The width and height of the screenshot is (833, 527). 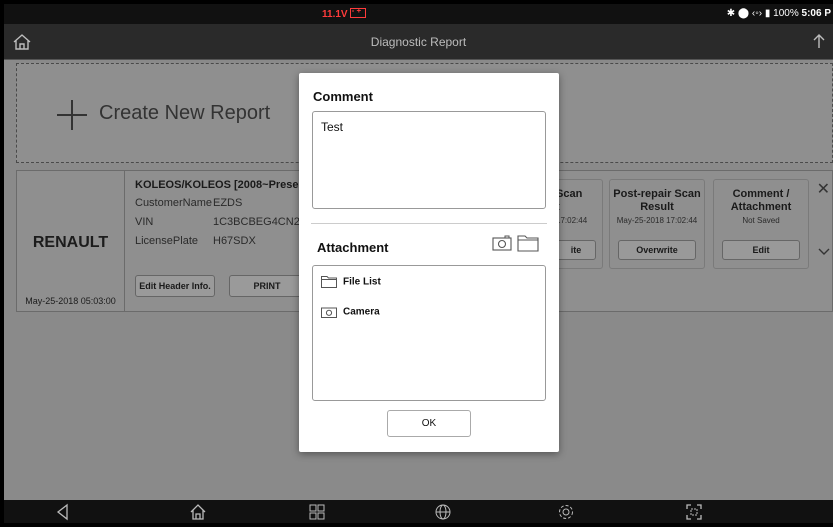 I want to click on comment-textarea: Test, so click(x=429, y=160).